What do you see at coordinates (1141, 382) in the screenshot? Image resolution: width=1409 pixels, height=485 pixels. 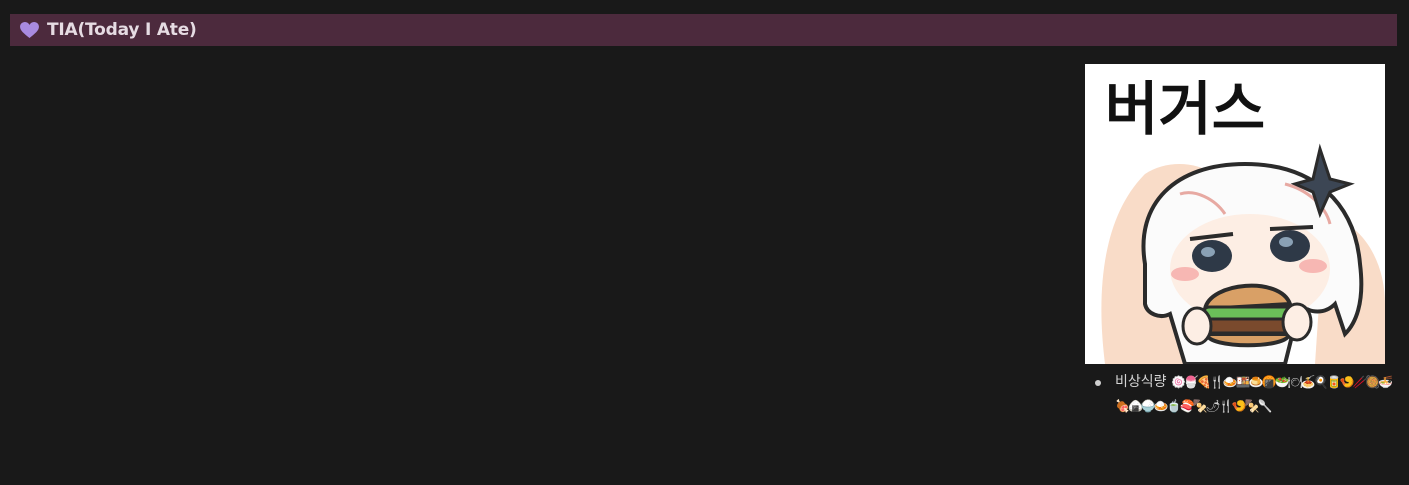 I see `list-item-label: 비상식량` at bounding box center [1141, 382].